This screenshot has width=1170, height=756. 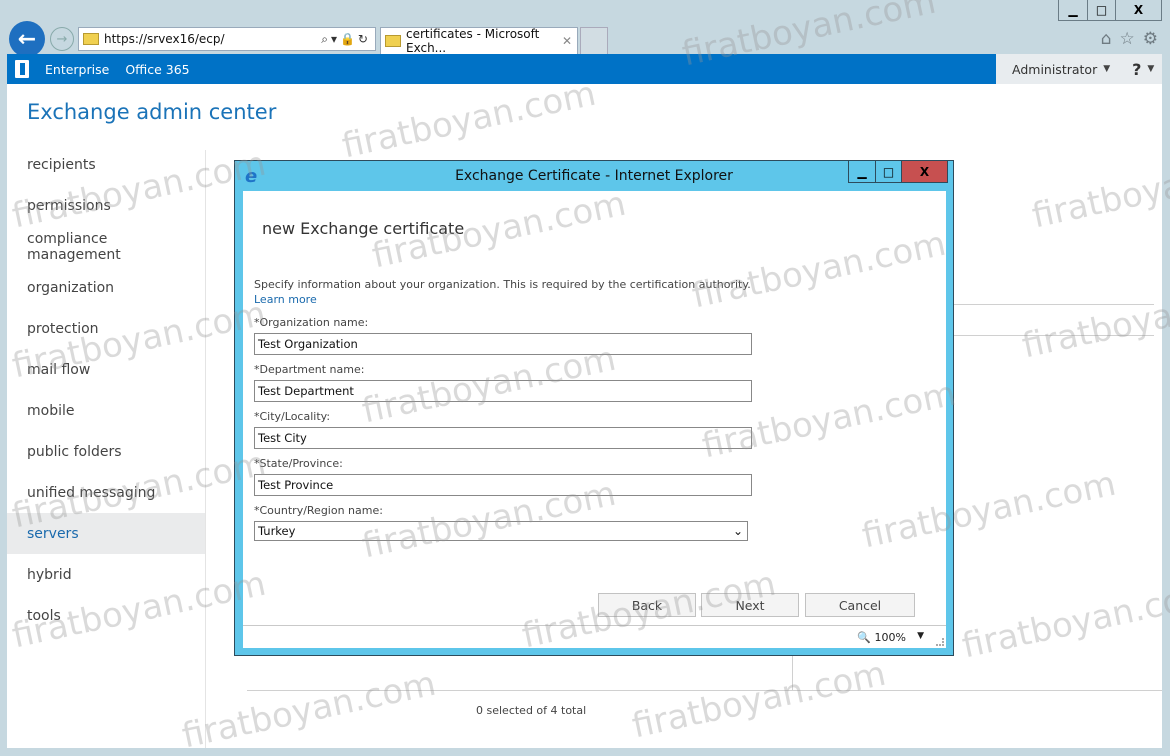 I want to click on tab-close-icon: ✕, so click(x=569, y=41).